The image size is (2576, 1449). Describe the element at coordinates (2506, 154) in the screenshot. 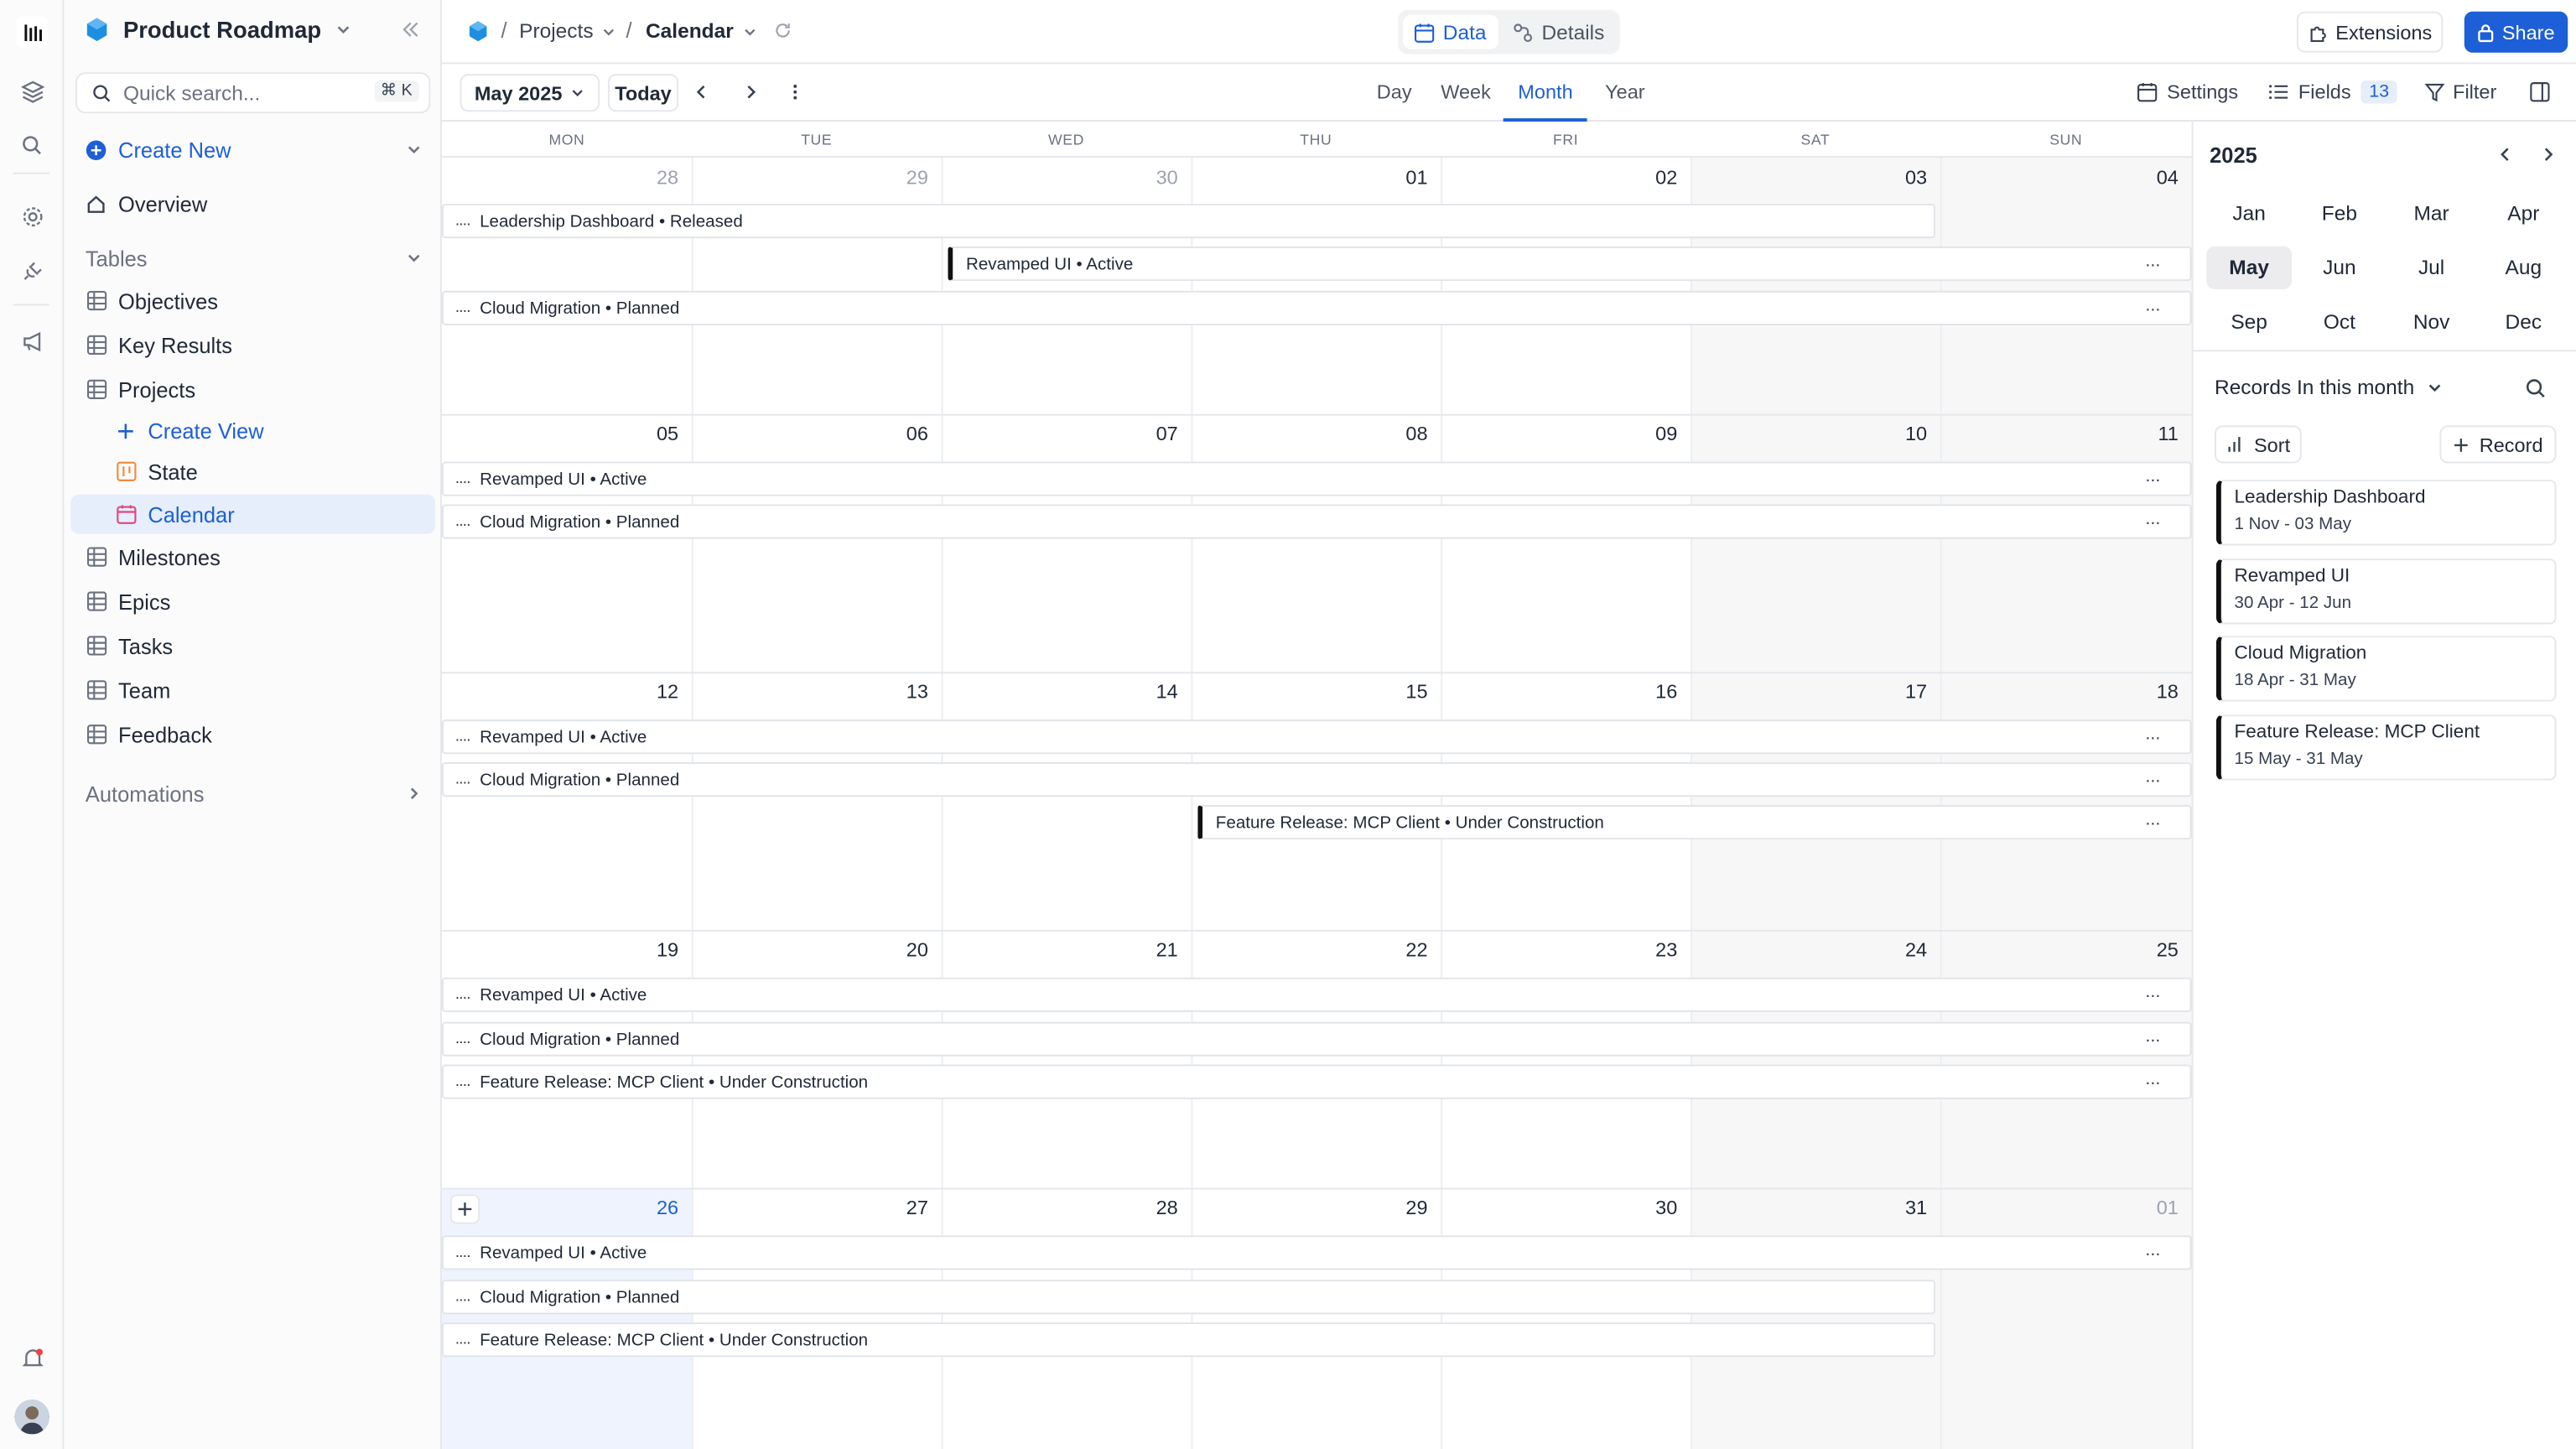

I see `previous-year-icon` at that location.